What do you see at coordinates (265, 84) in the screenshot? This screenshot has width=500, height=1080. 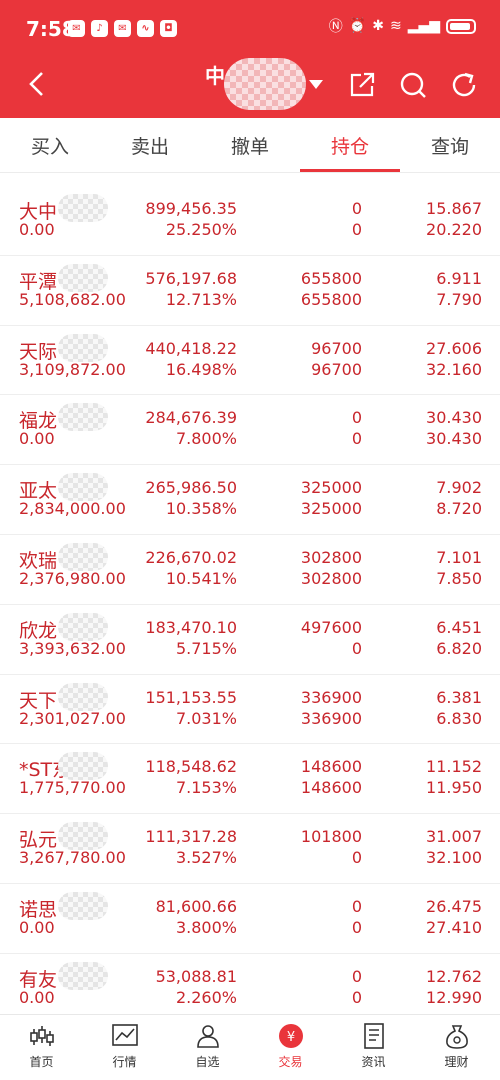 I see `masked-account-name` at bounding box center [265, 84].